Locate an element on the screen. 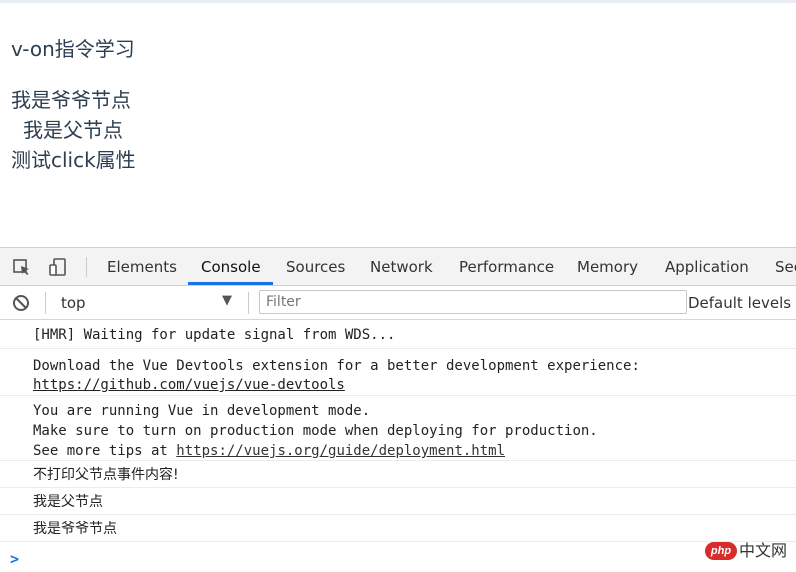 The width and height of the screenshot is (796, 572). tab-security: Sec is located at coordinates (785, 266).